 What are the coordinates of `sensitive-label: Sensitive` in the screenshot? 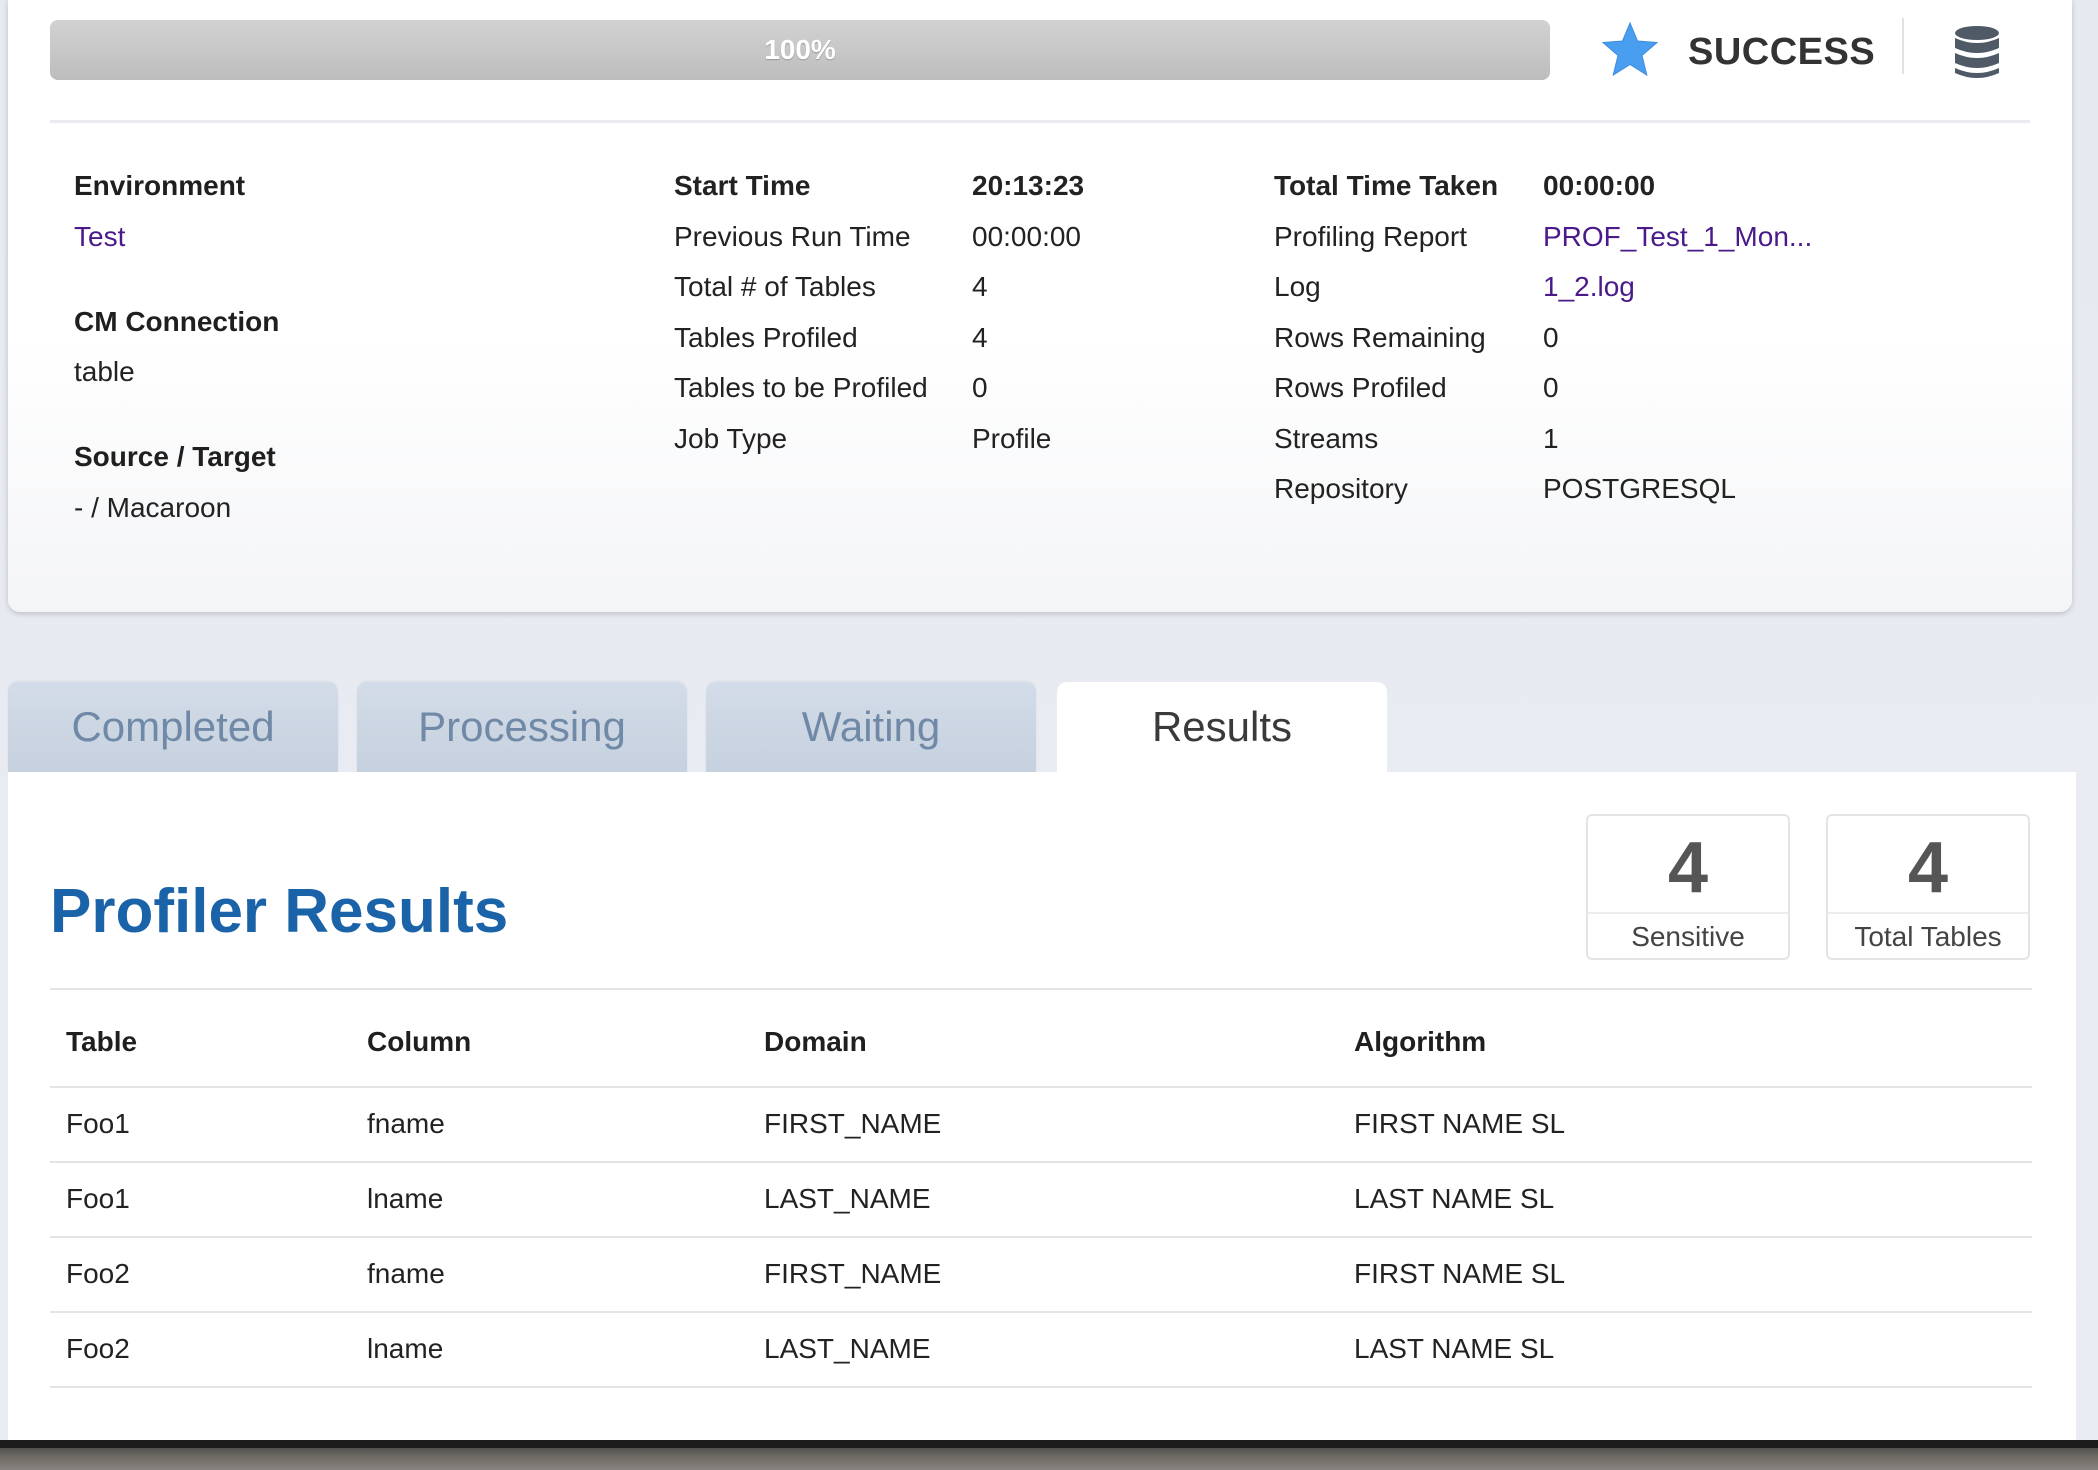 It's located at (1688, 936).